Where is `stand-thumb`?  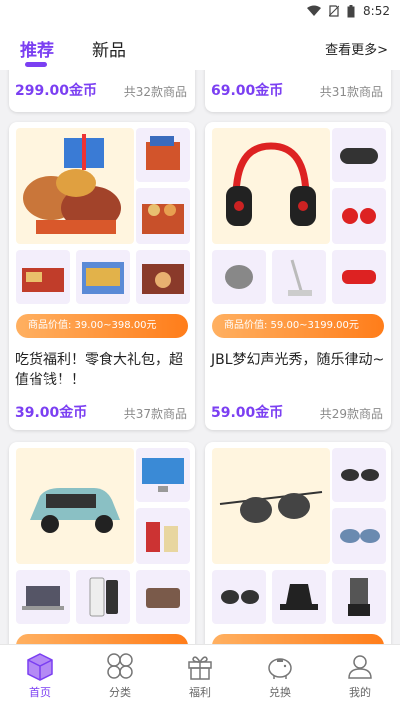
stand-thumb is located at coordinates (299, 277).